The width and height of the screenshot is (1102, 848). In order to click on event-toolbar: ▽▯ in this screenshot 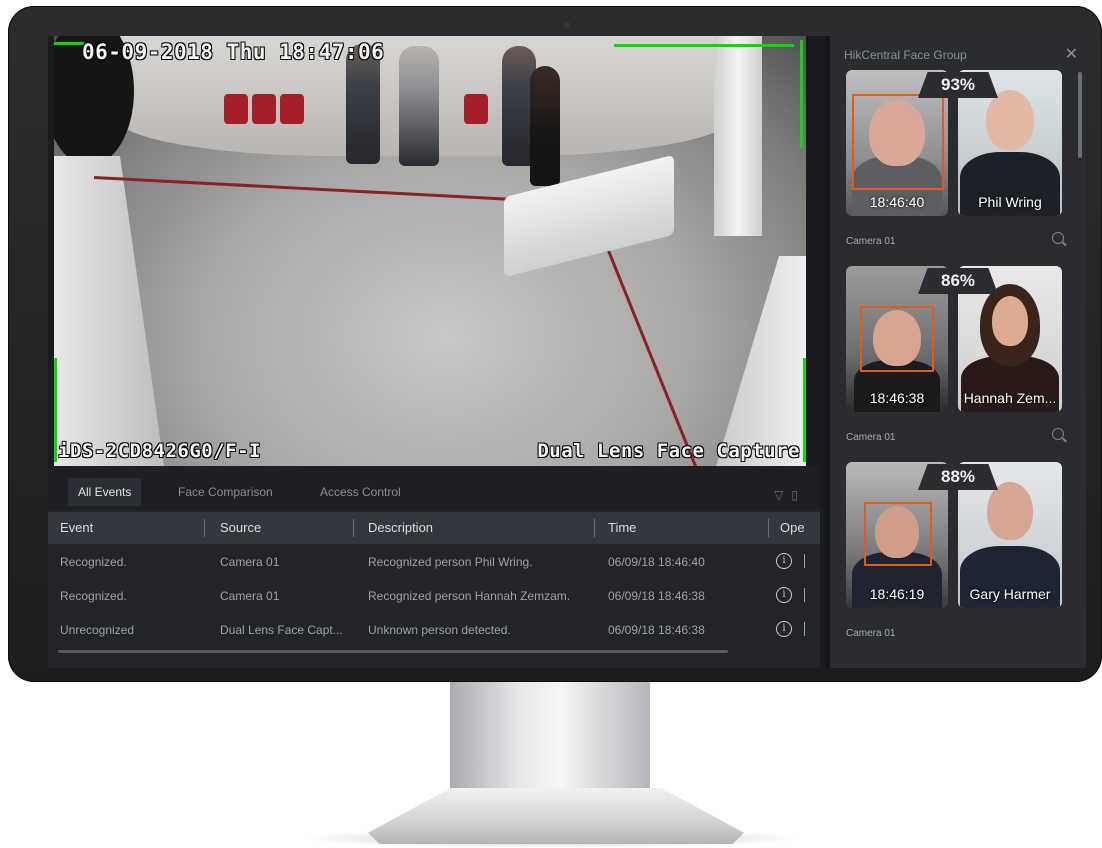, I will do `click(790, 495)`.